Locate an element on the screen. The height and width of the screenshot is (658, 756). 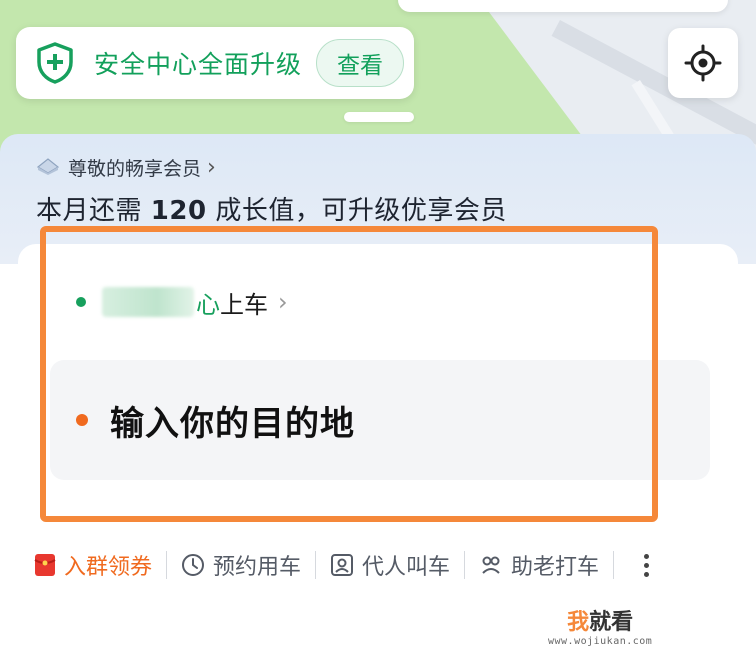
more-options-icon is located at coordinates (647, 565).